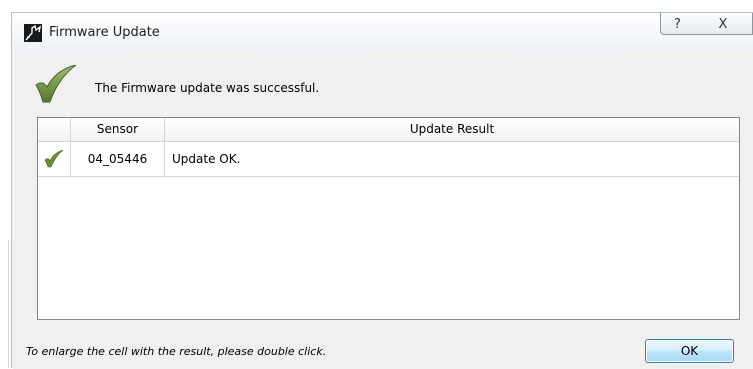  I want to click on success-check-icon, so click(56, 84).